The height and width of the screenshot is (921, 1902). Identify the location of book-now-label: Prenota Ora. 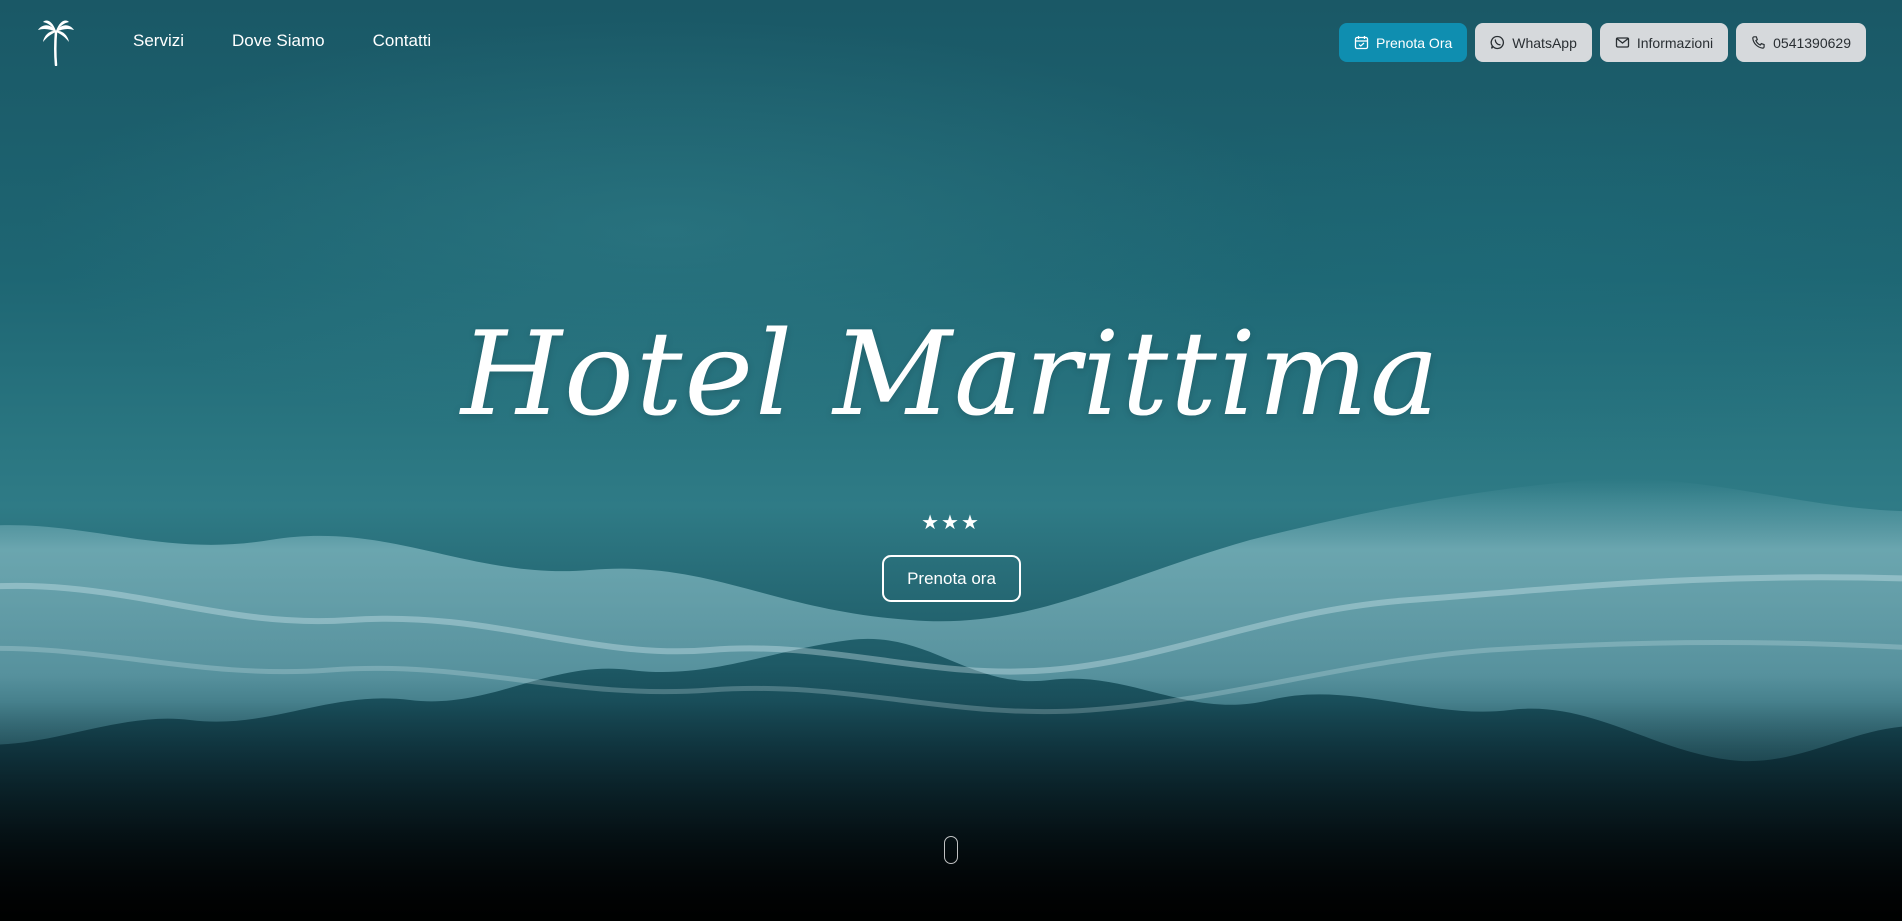
(1414, 42).